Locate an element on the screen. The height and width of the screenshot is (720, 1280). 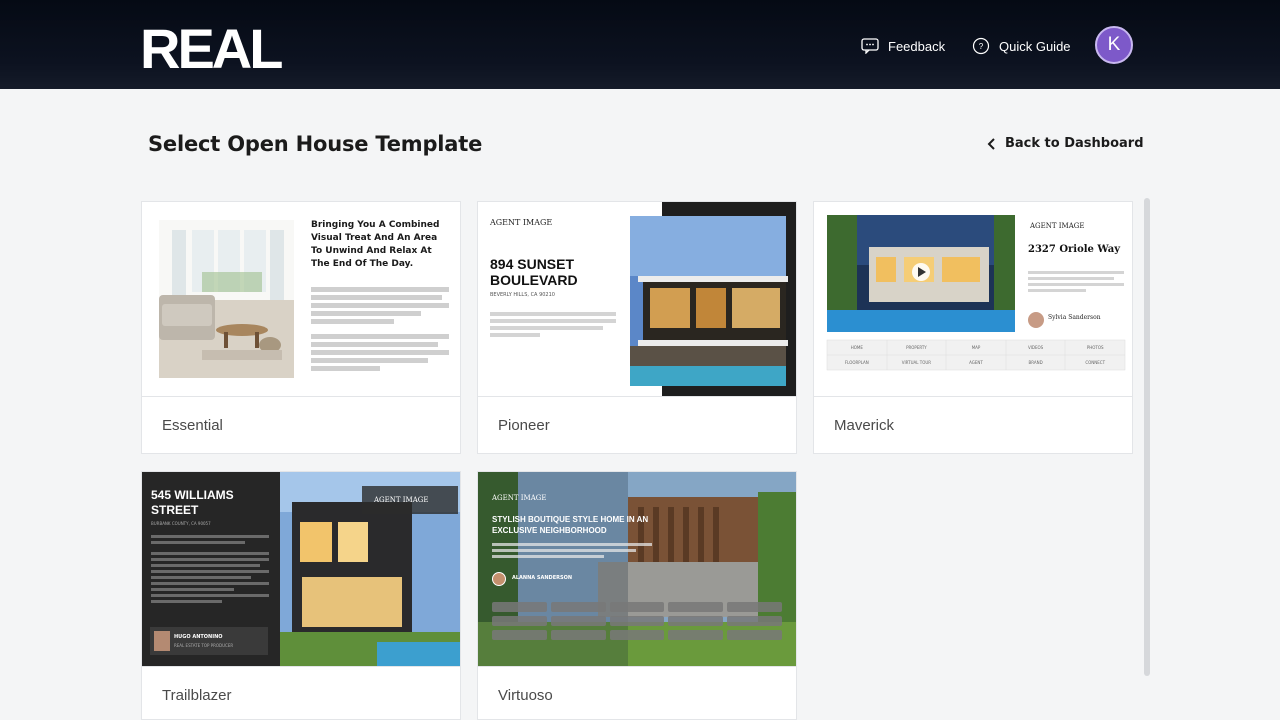
help-circle-icon: ? is located at coordinates (981, 46).